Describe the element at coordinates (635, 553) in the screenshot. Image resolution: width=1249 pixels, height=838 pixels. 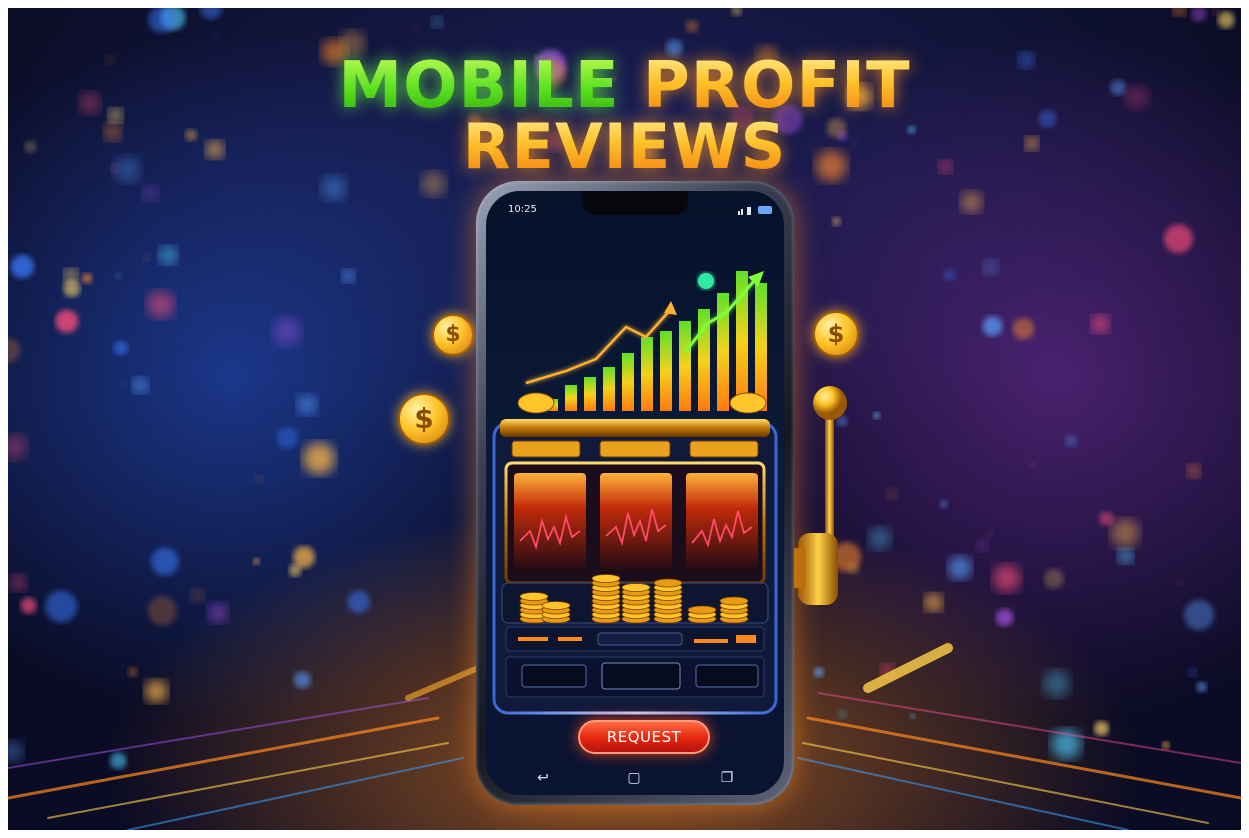
I see `slot-machine` at that location.